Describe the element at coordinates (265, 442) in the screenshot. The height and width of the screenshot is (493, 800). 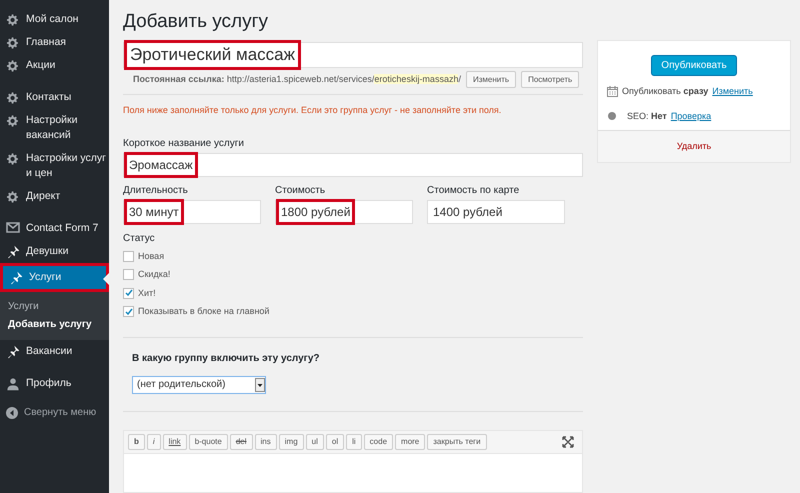
I see `editor-button: ins` at that location.